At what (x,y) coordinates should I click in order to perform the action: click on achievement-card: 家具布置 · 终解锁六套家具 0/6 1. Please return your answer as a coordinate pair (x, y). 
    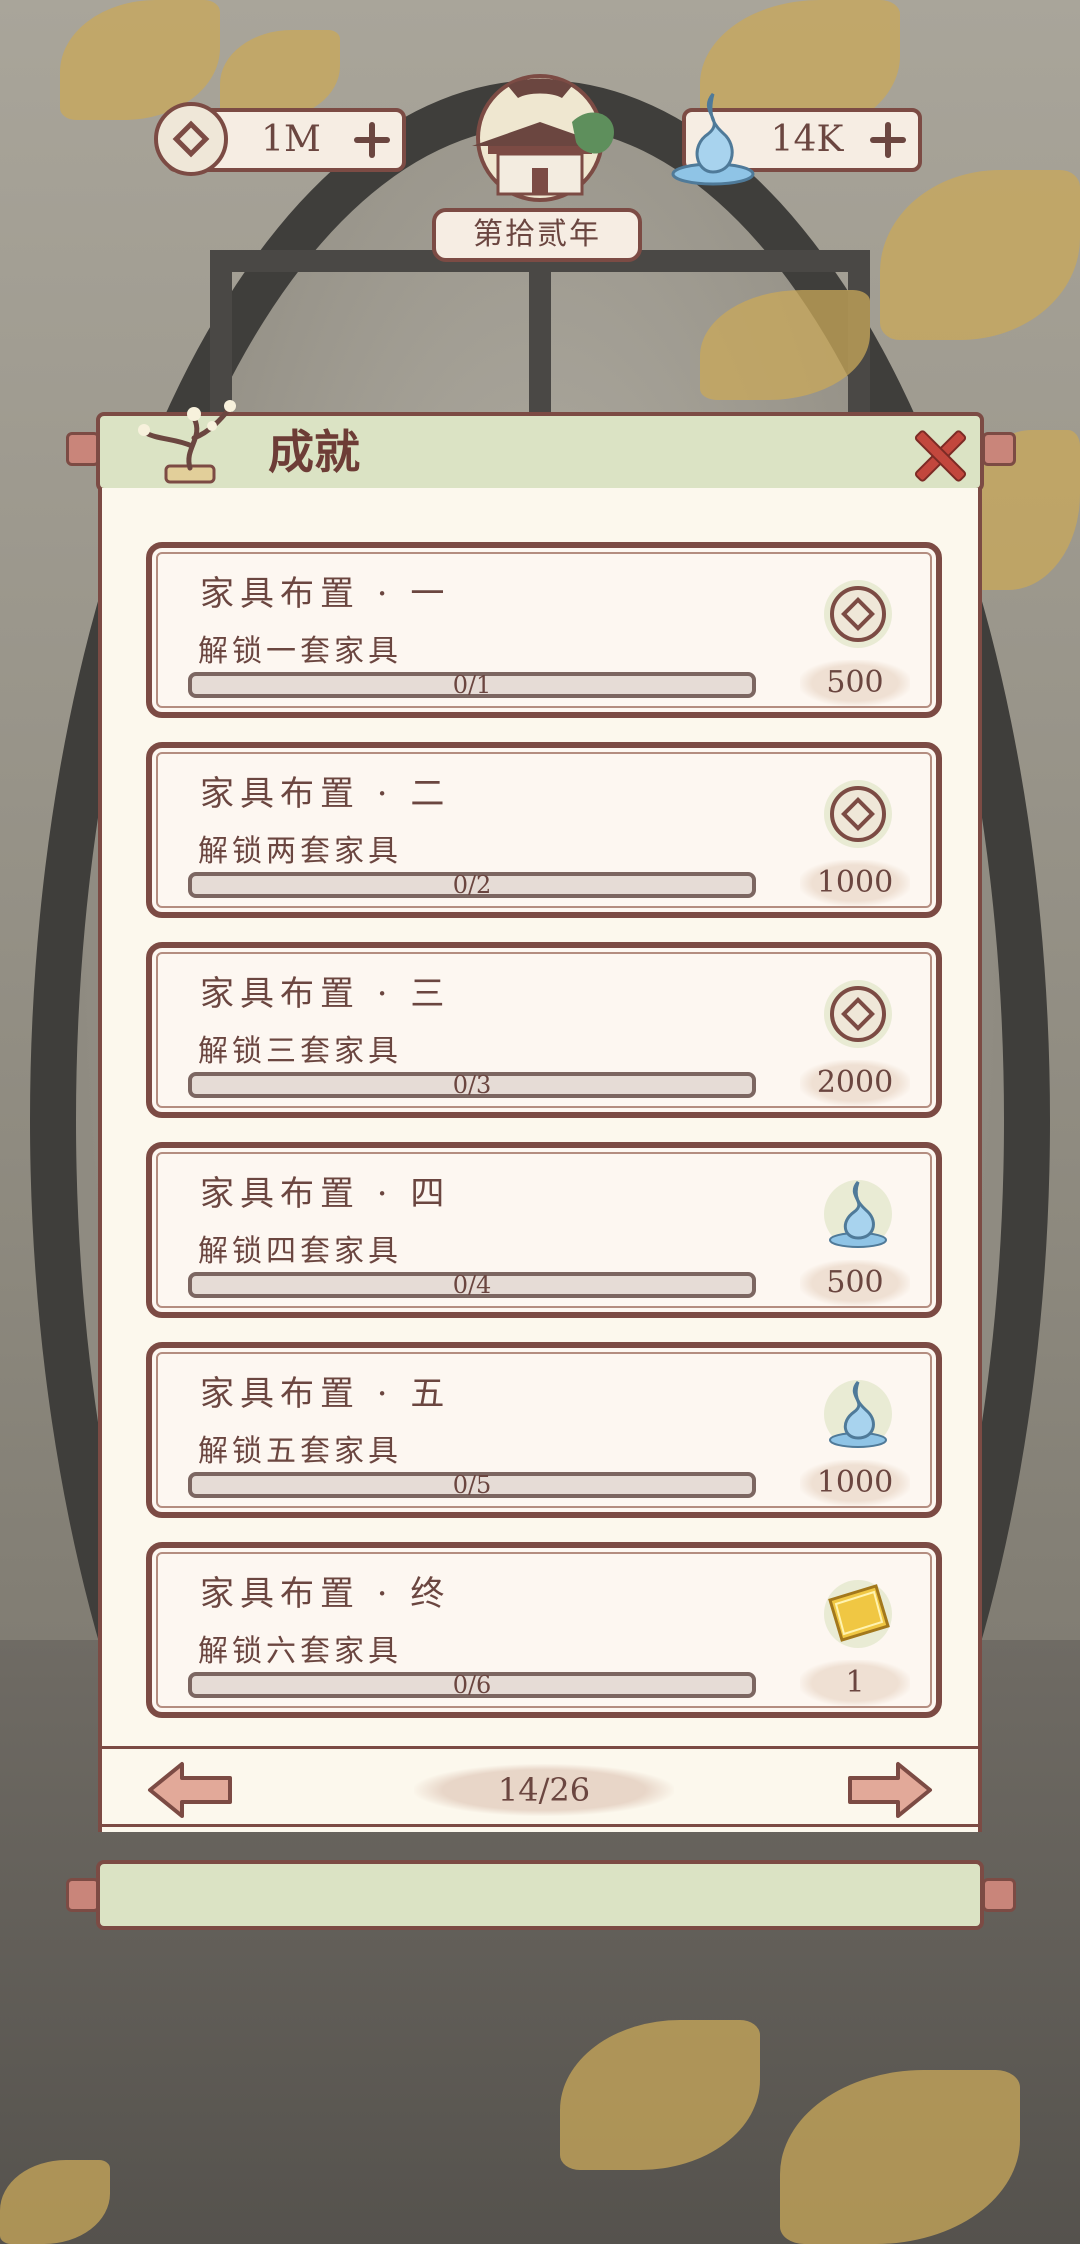
    Looking at the image, I should click on (544, 1630).